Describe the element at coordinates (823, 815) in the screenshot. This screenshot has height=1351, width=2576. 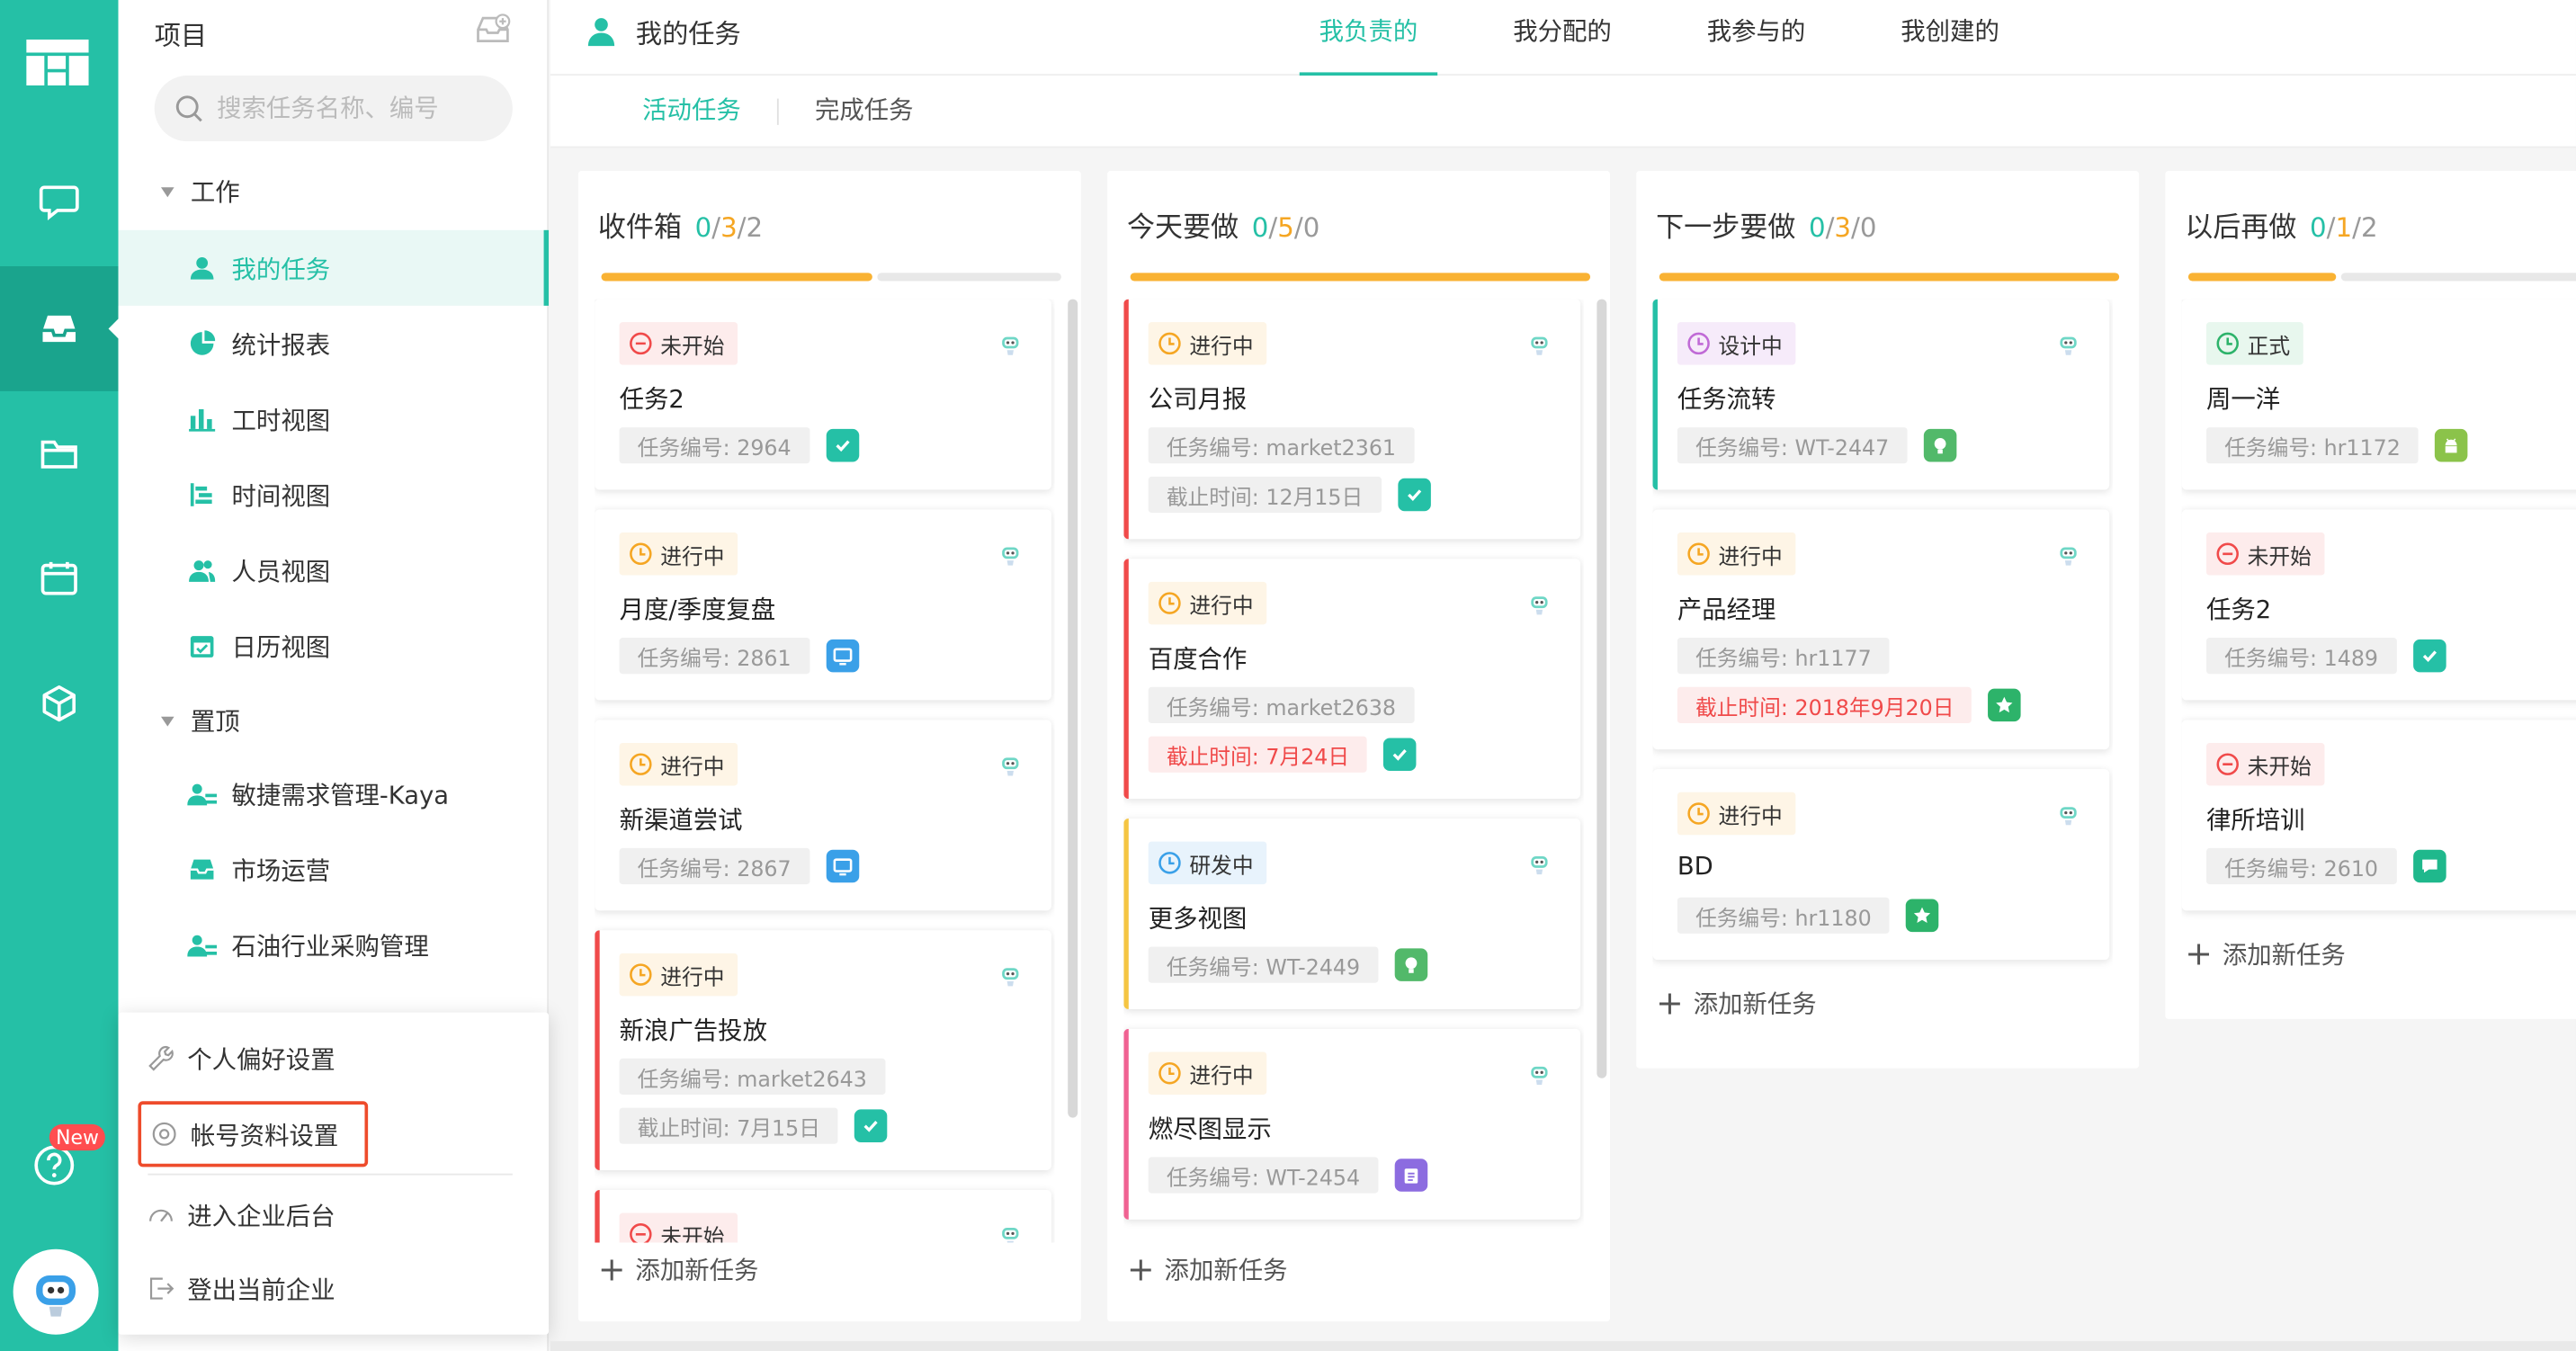
I see `task-card: 进行中 新渠道尝试 任务编号: 2867` at that location.